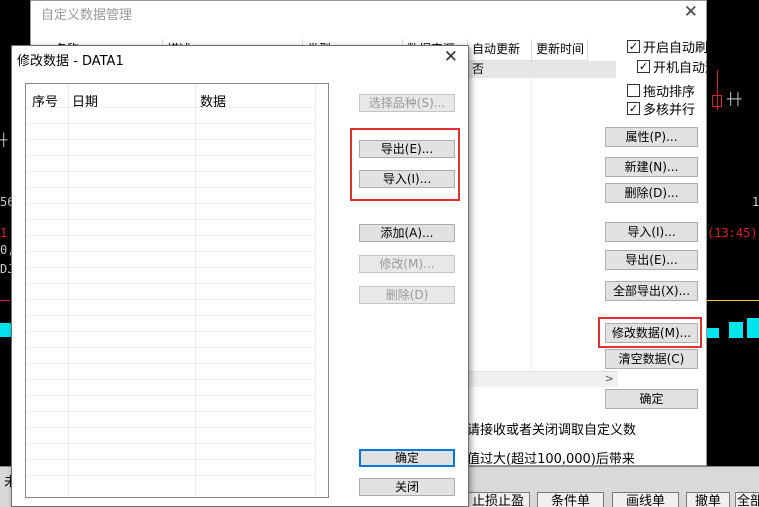  Describe the element at coordinates (633, 90) in the screenshot. I see `checkbox-unchecked-icon` at that location.